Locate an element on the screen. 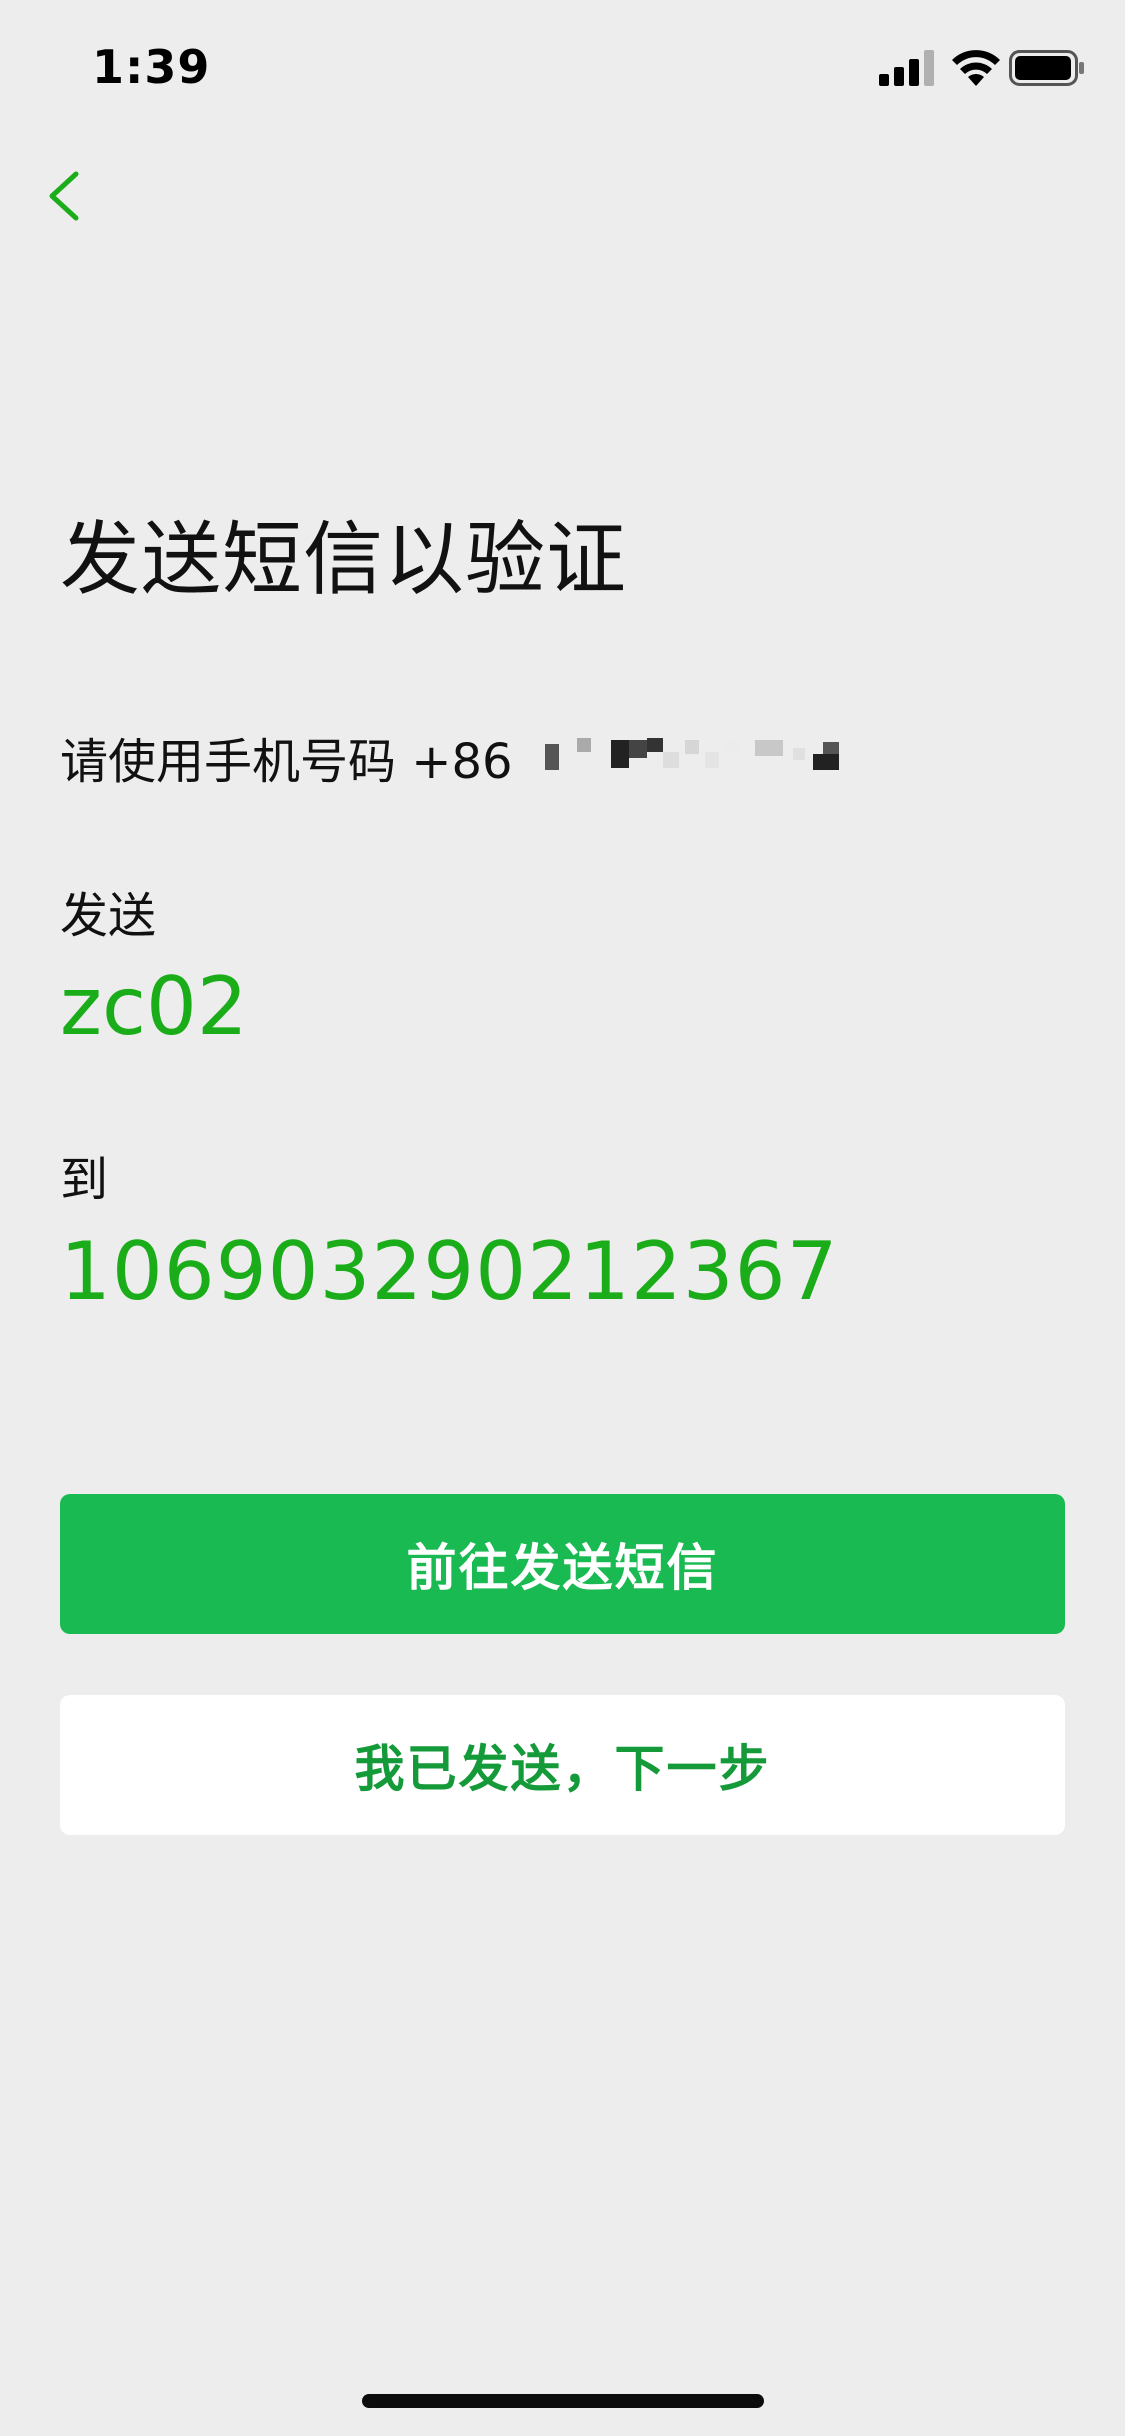 The height and width of the screenshot is (2436, 1125). status-bar: 1:39 is located at coordinates (562, 66).